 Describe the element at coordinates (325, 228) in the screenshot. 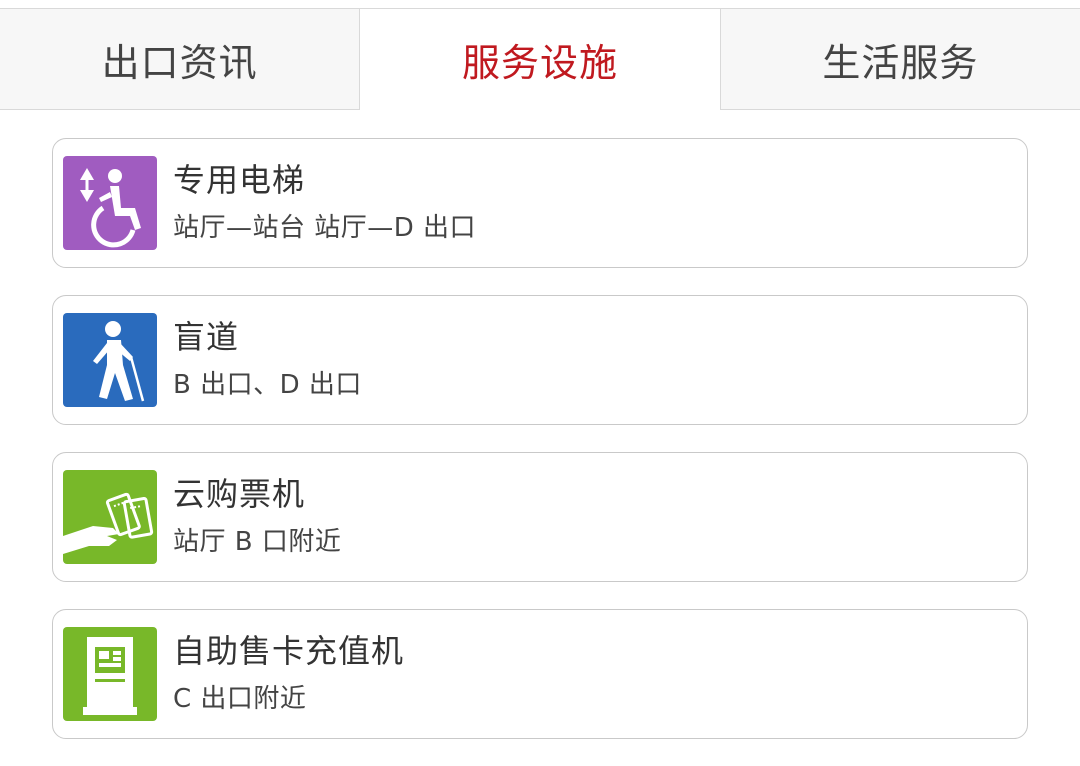

I see `facility-location: 站厅—站台 站厅—D 出口` at that location.